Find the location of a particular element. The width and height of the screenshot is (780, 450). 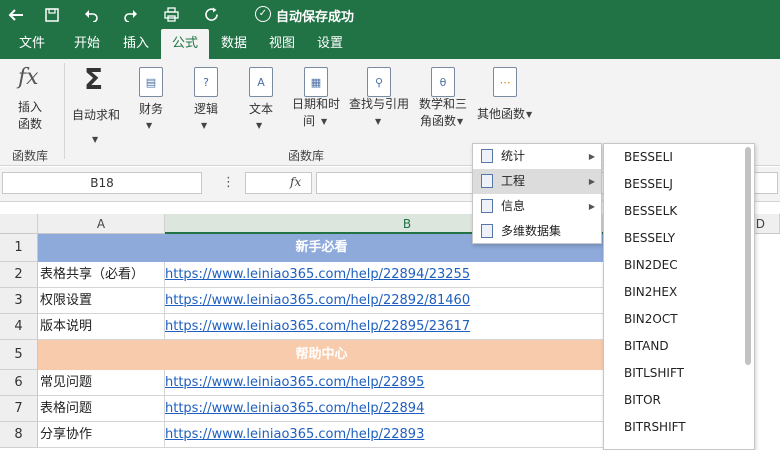

function-item: BIN2HEX is located at coordinates (650, 292).